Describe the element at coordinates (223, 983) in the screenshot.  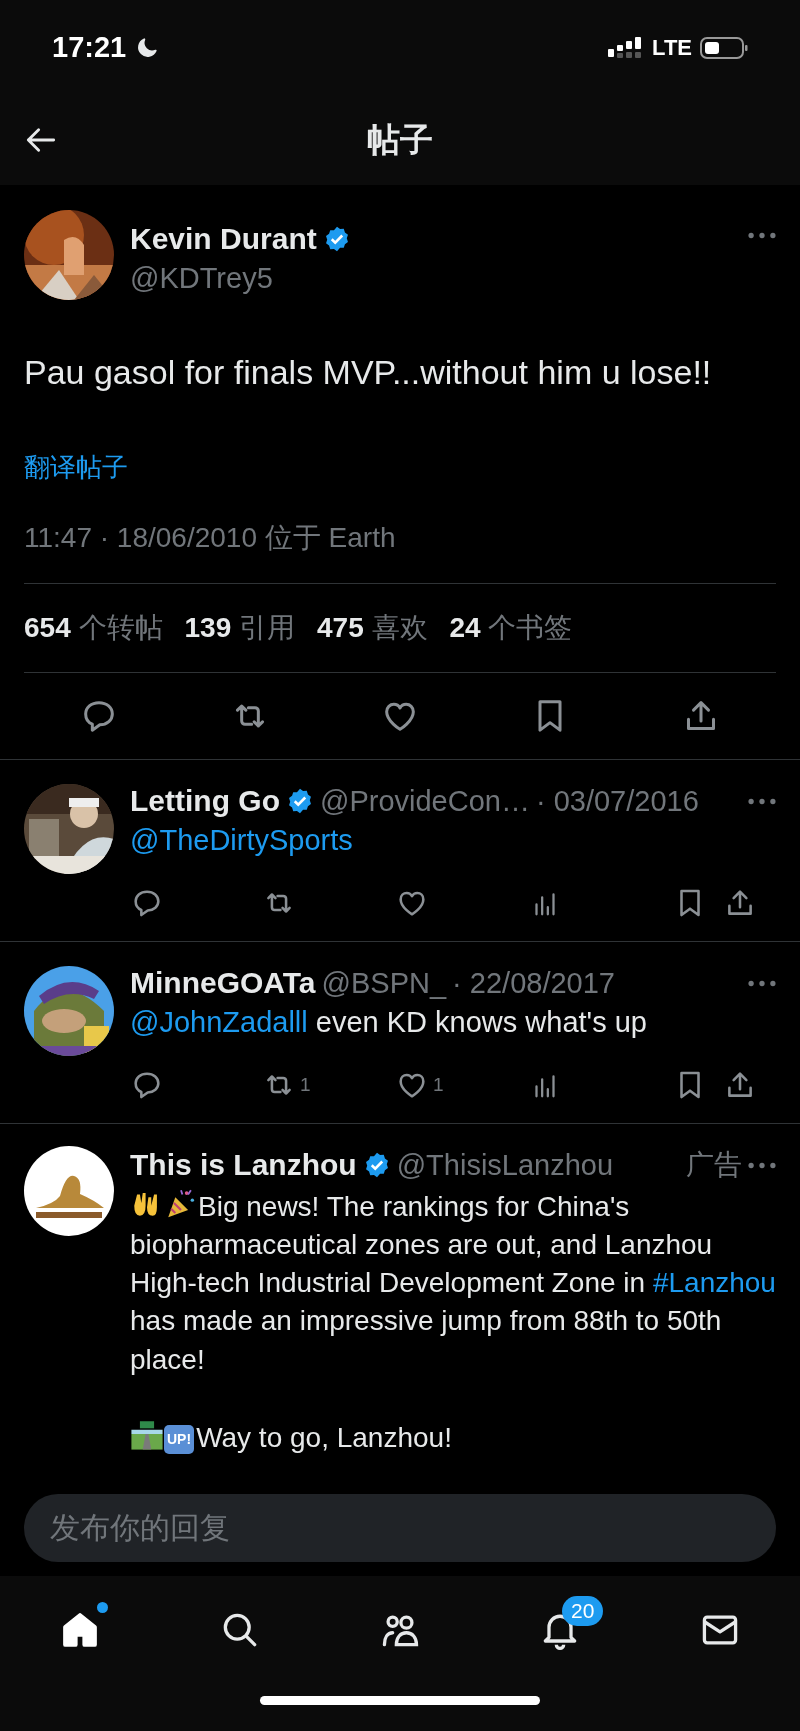
I see `reply-author-name: MinneGOATa` at that location.